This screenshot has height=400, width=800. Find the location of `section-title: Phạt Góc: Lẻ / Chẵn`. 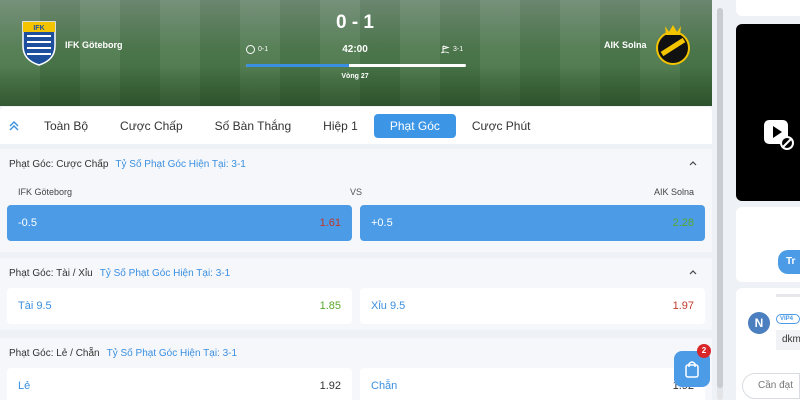

section-title: Phạt Góc: Lẻ / Chẵn is located at coordinates (54, 353).